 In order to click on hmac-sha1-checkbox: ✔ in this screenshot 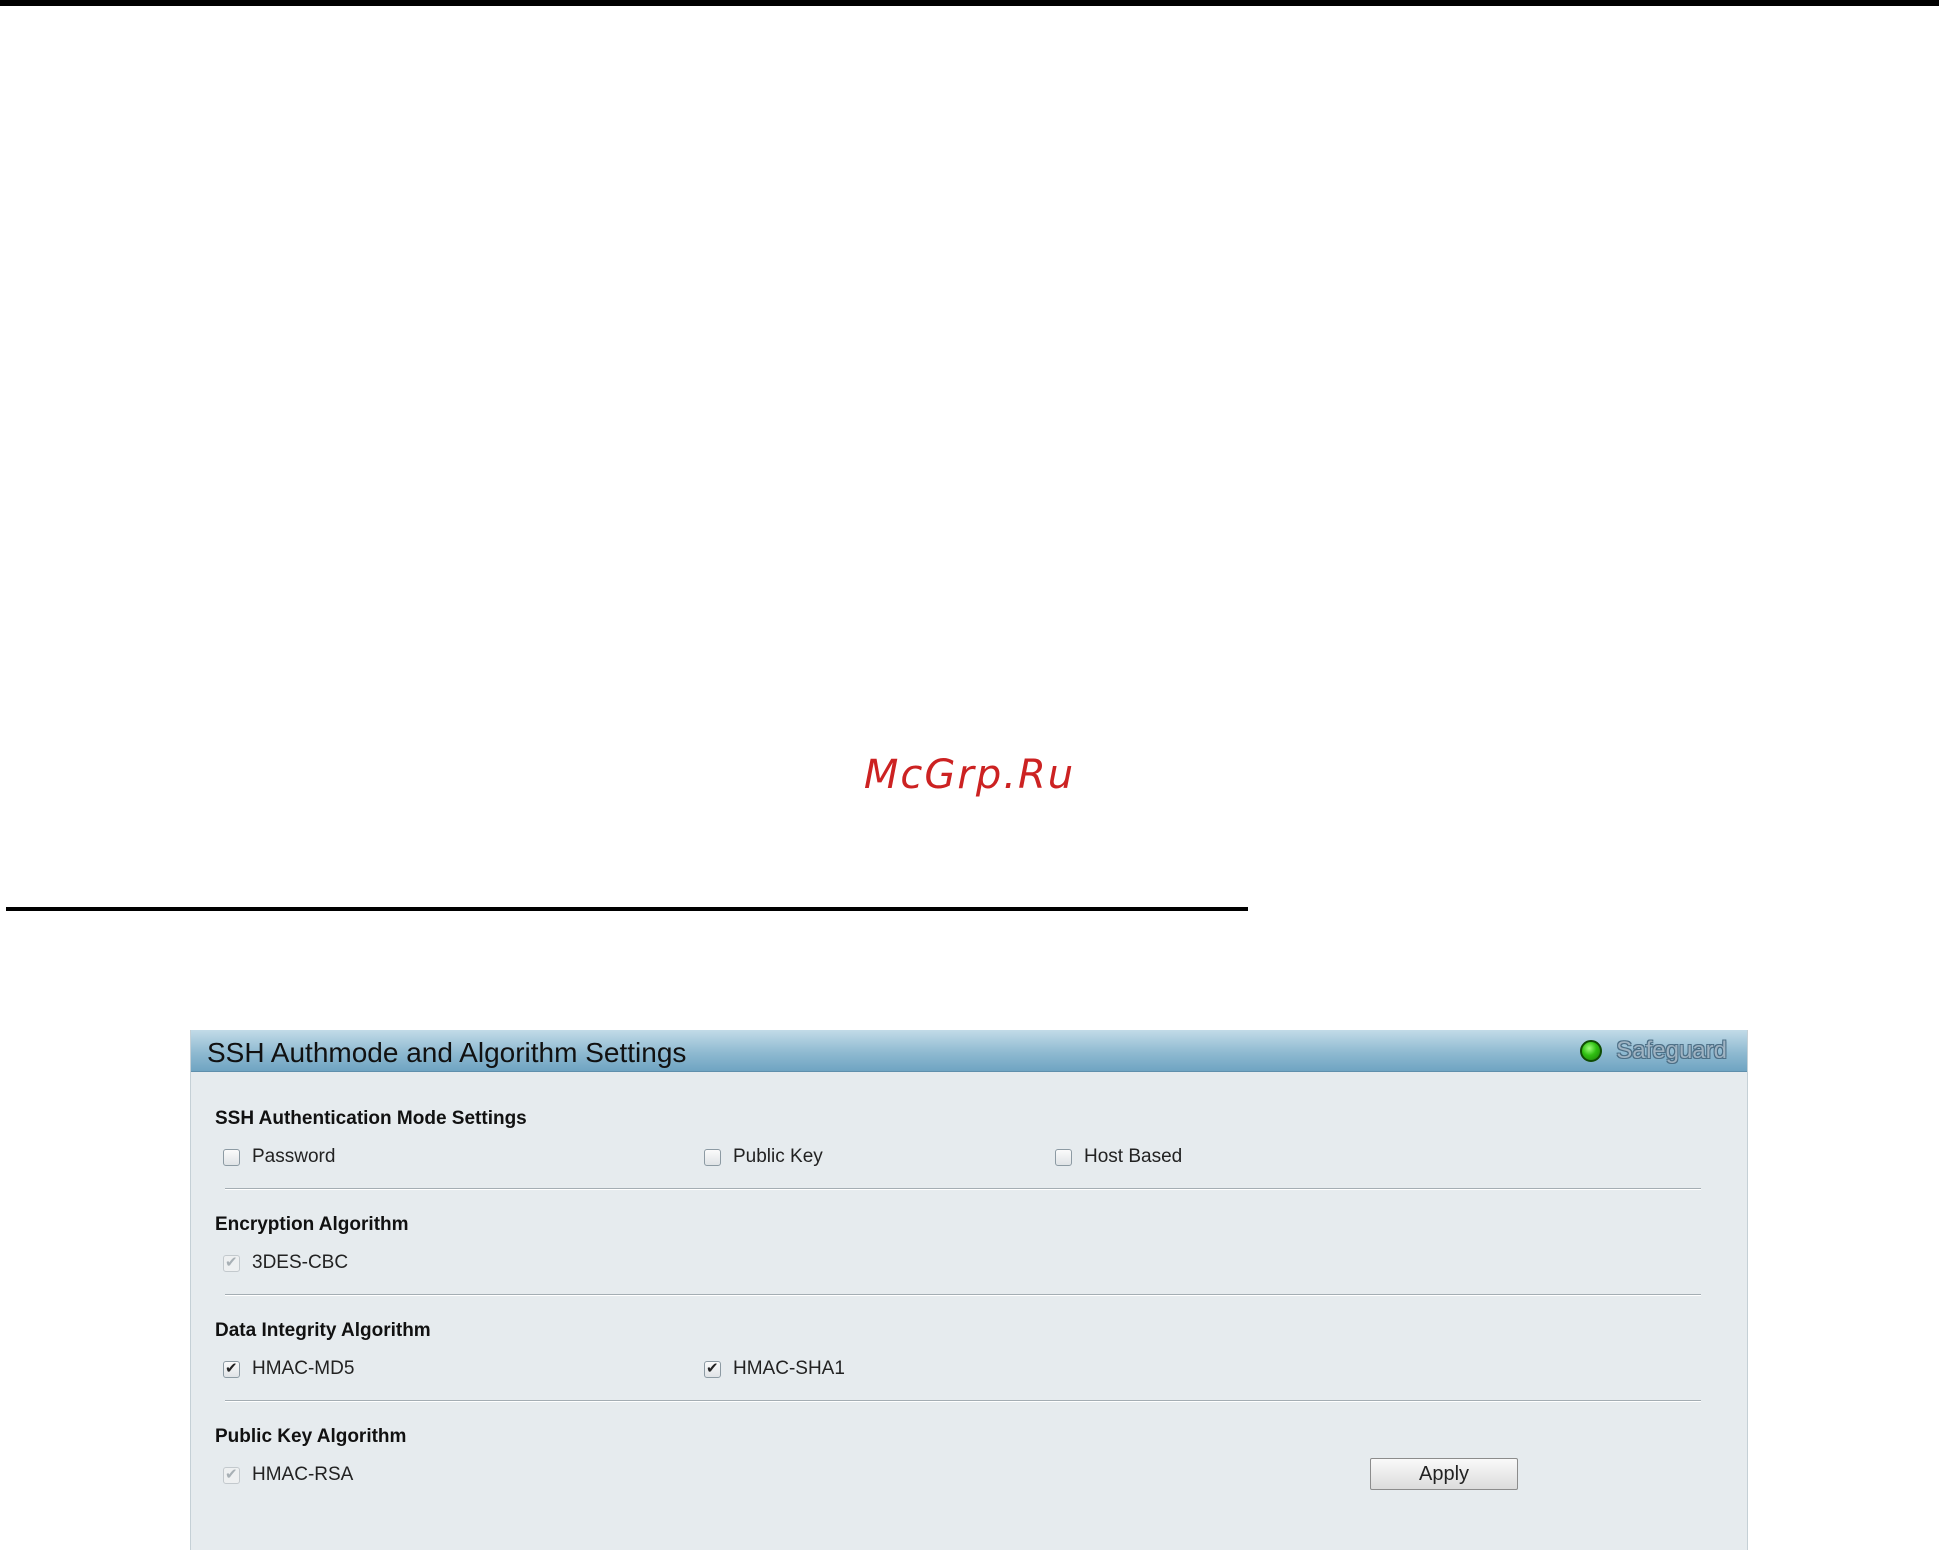, I will do `click(712, 1368)`.